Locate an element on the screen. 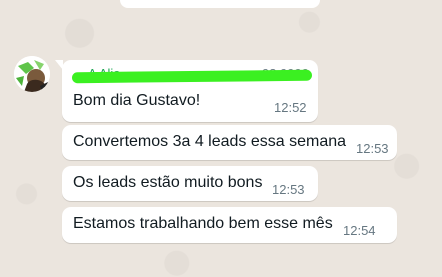 Image resolution: width=442 pixels, height=277 pixels. redaction-mark is located at coordinates (192, 76).